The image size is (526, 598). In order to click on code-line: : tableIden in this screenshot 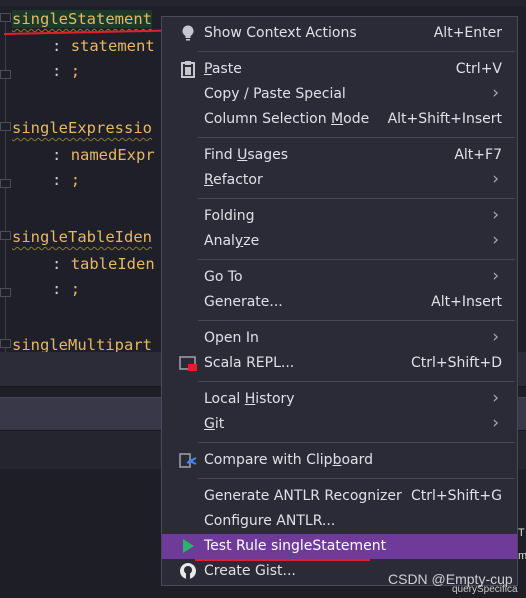, I will do `click(103, 264)`.